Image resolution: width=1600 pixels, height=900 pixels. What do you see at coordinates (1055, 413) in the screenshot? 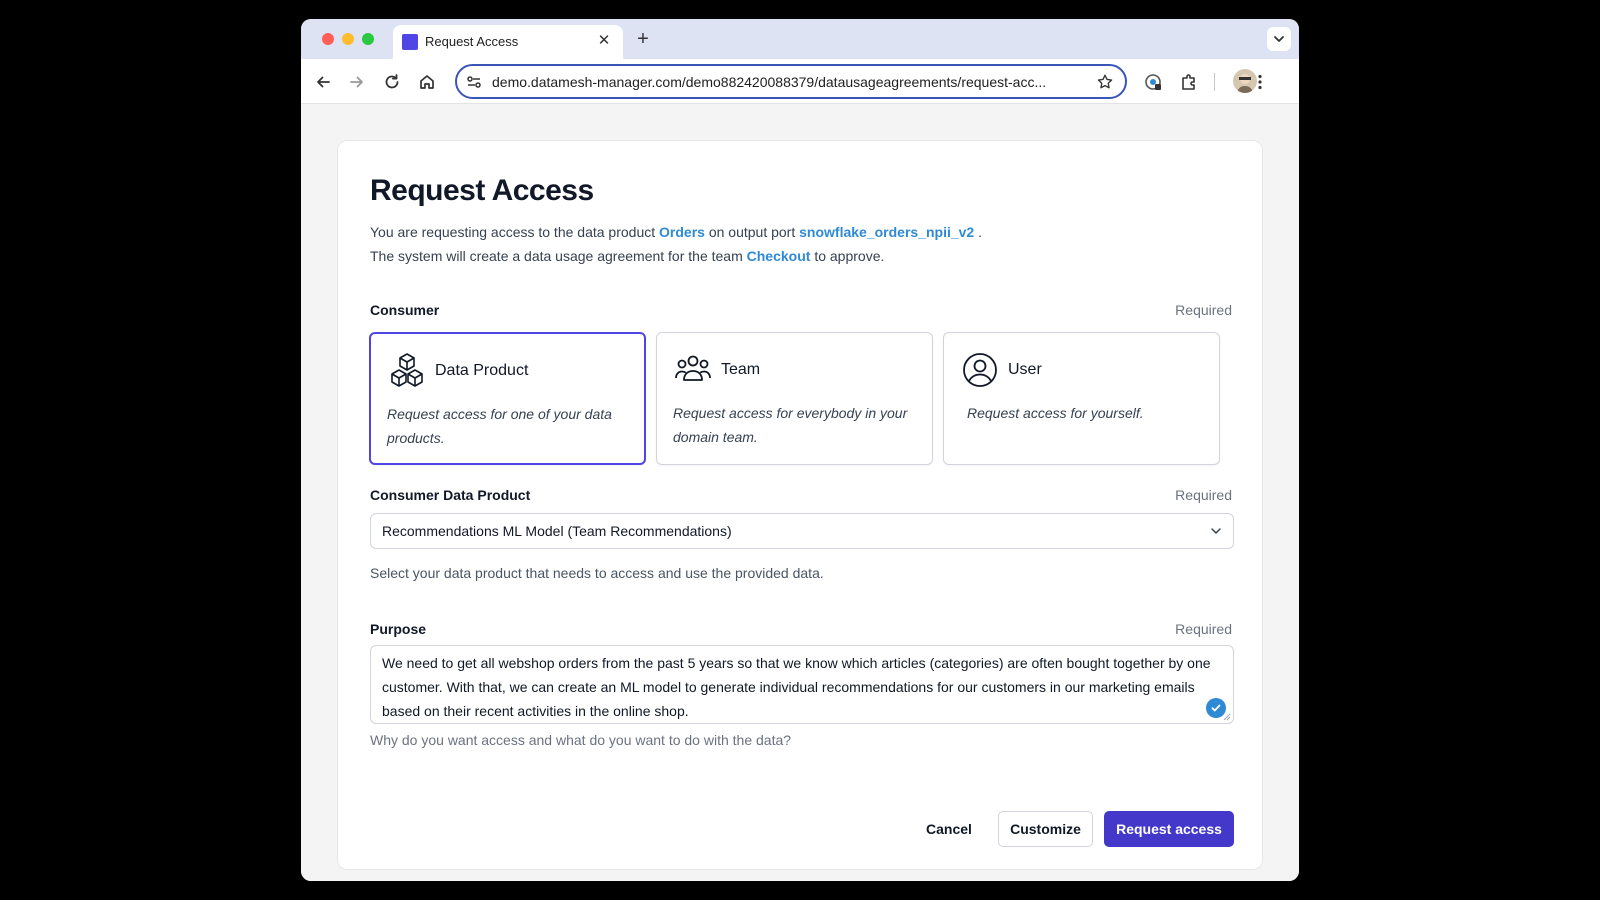
I see `option-description: Request access for yourself.` at bounding box center [1055, 413].